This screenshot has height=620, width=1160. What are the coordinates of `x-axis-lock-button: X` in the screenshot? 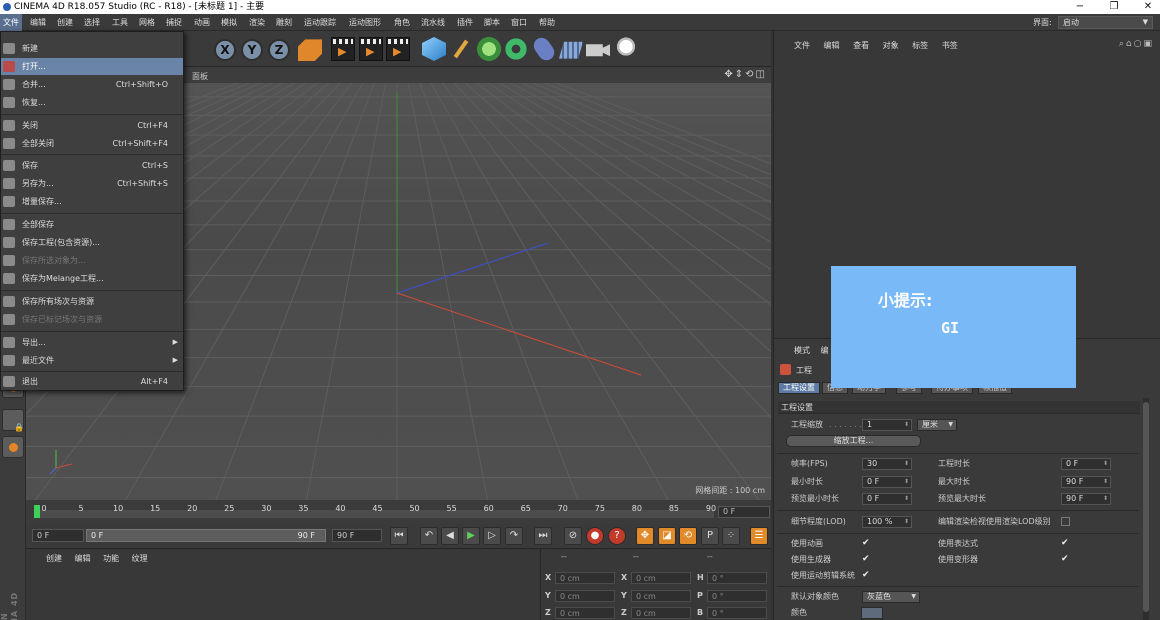 It's located at (225, 50).